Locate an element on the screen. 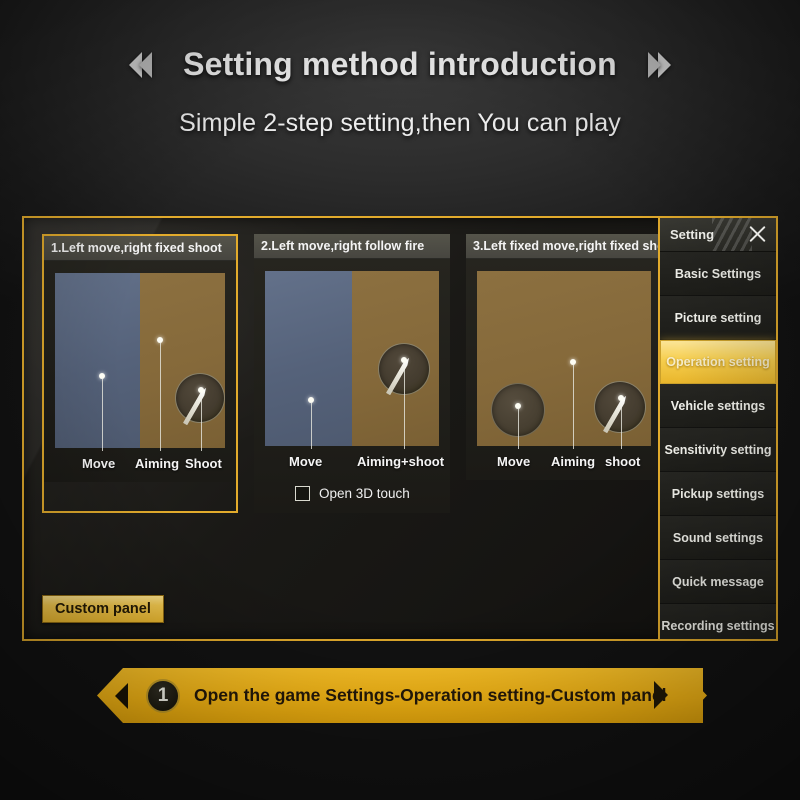 Image resolution: width=800 pixels, height=800 pixels. triangle-left-icon is located at coordinates (121, 695).